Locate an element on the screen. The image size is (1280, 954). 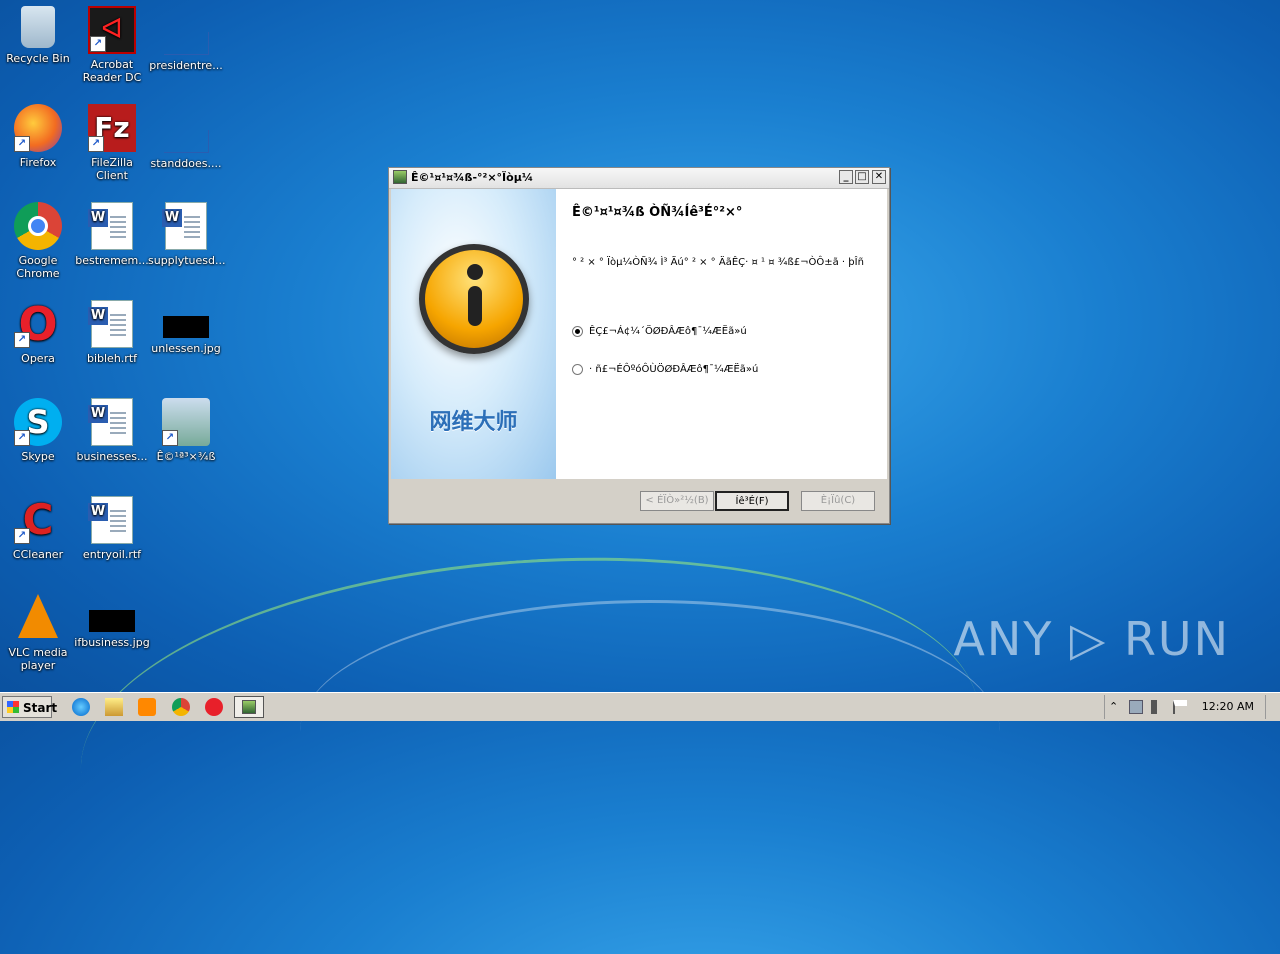
desktop-icon-firefox: ↗ Firefox is located at coordinates (38, 136).